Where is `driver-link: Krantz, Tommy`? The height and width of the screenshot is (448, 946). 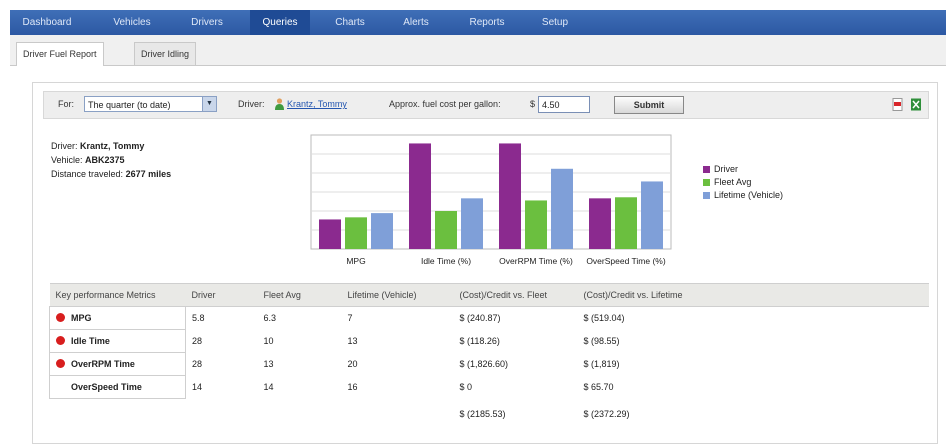
driver-link: Krantz, Tommy is located at coordinates (317, 104).